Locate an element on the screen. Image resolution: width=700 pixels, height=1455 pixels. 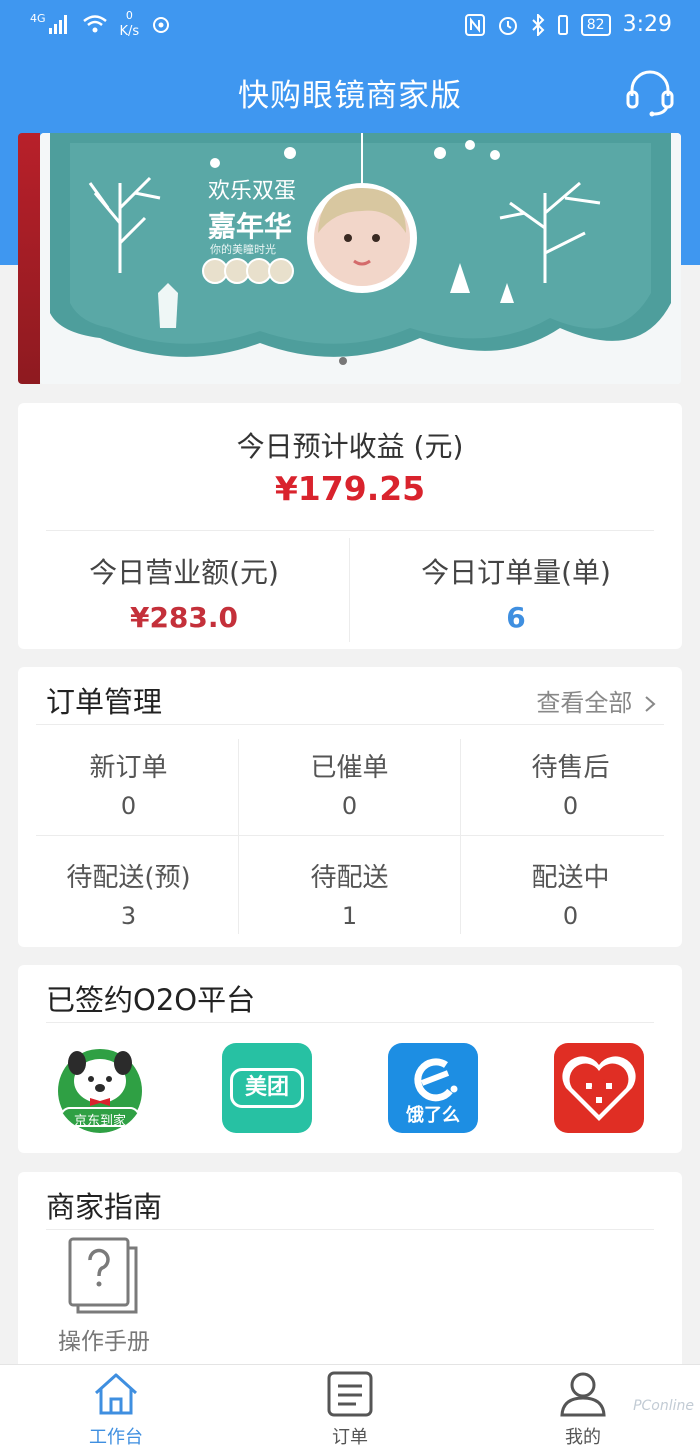
headset-icon is located at coordinates (650, 92).